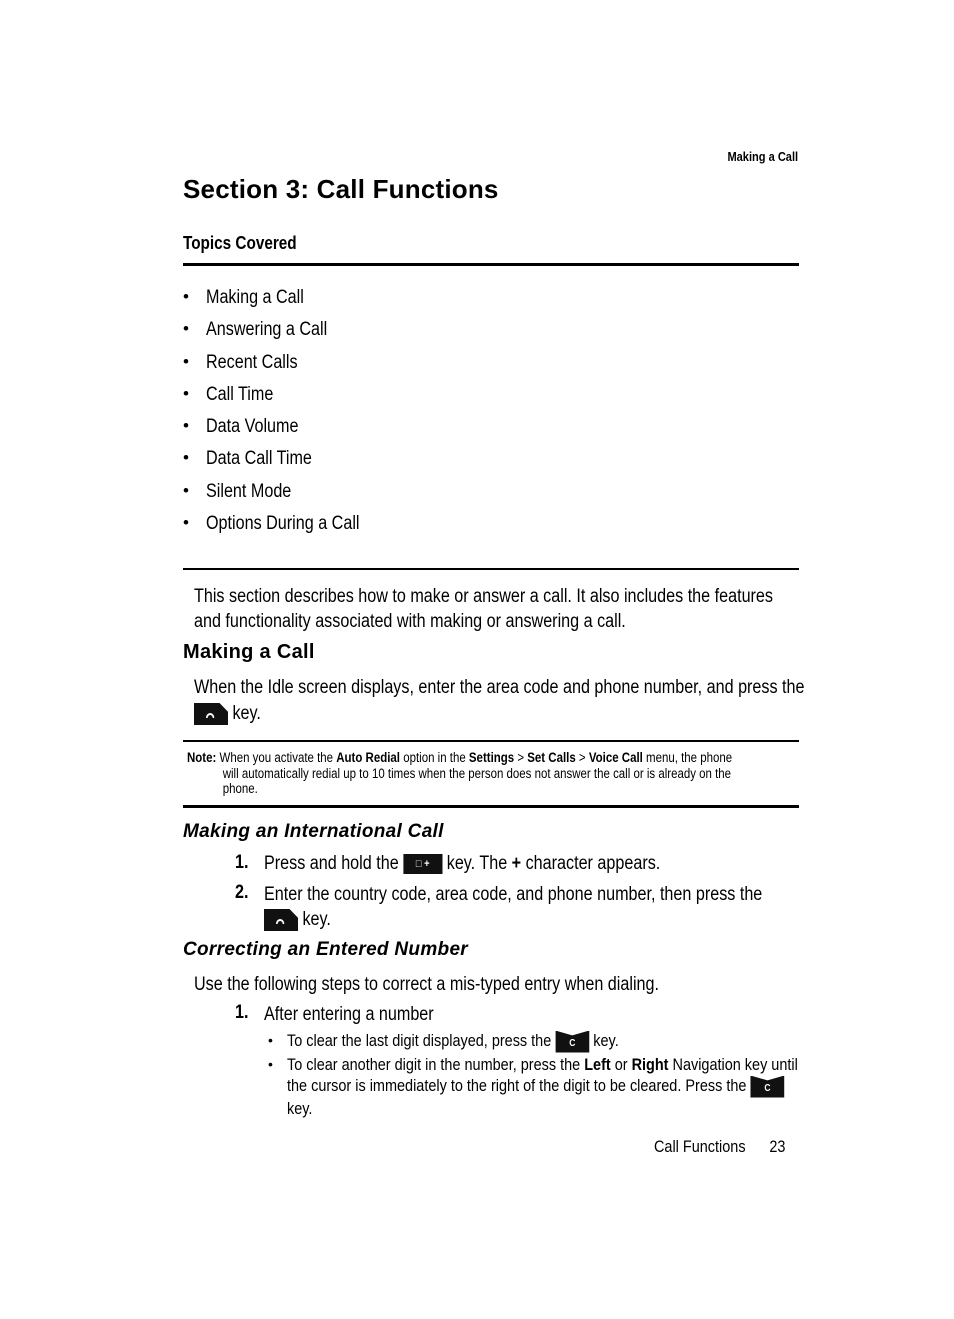 The image size is (954, 1319). Describe the element at coordinates (313, 831) in the screenshot. I see `international-call-heading: Making an International Call` at that location.